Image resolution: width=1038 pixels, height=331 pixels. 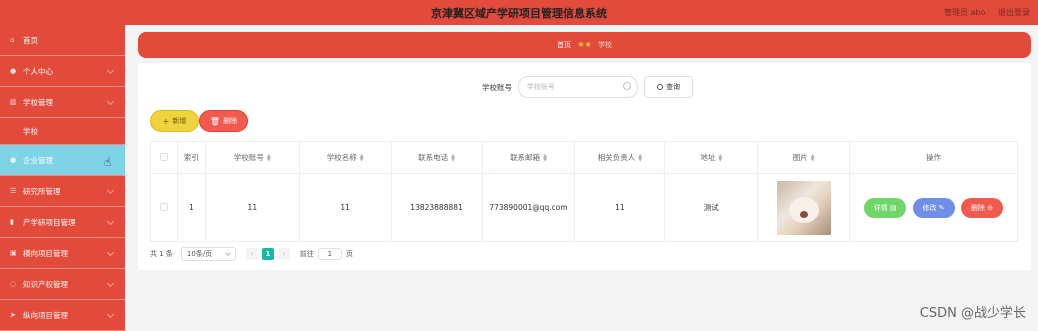 What do you see at coordinates (436, 207) in the screenshot?
I see `cell-phone: 13823888881` at bounding box center [436, 207].